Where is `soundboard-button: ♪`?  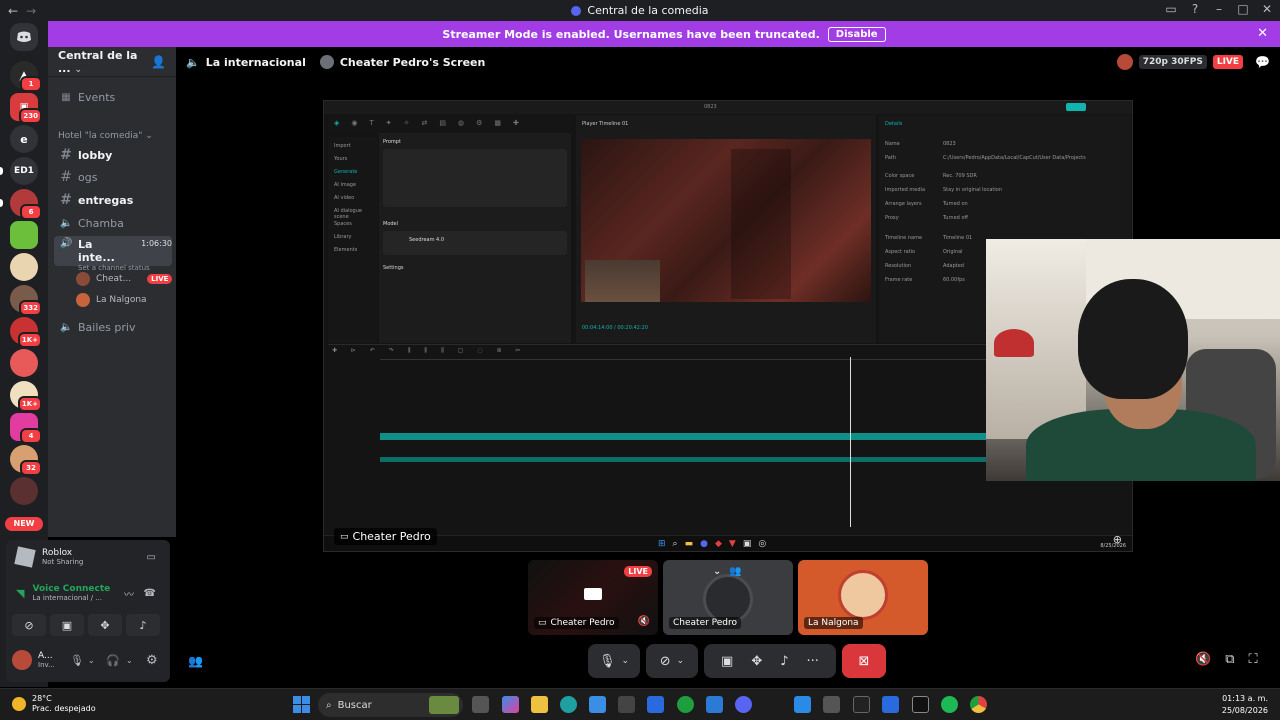
soundboard-button: ♪ is located at coordinates (143, 625).